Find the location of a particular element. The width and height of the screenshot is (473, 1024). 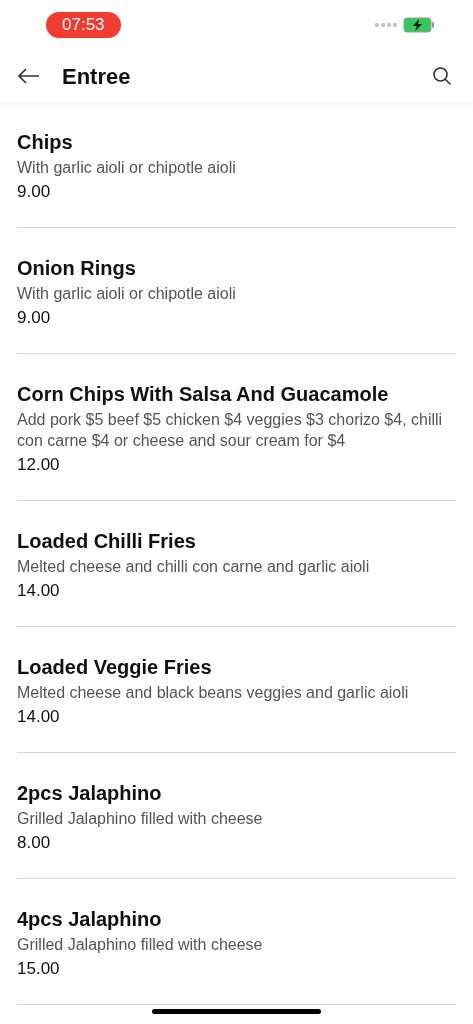

item-name: Corn Chips With Salsa And Guacamole is located at coordinates (203, 394).